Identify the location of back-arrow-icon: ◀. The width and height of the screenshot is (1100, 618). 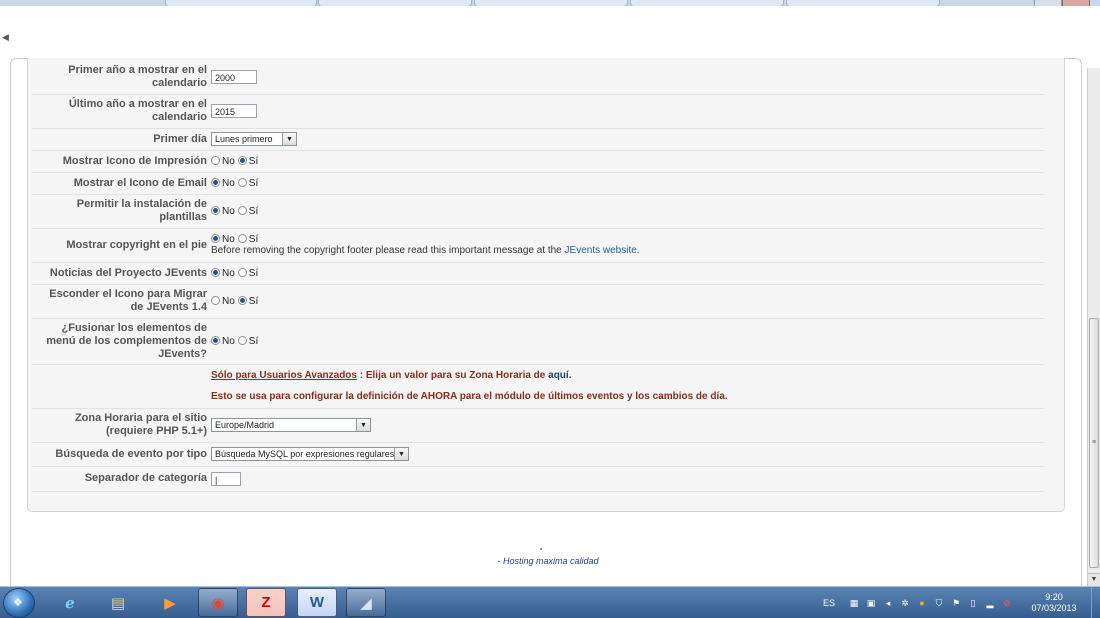
(5, 37).